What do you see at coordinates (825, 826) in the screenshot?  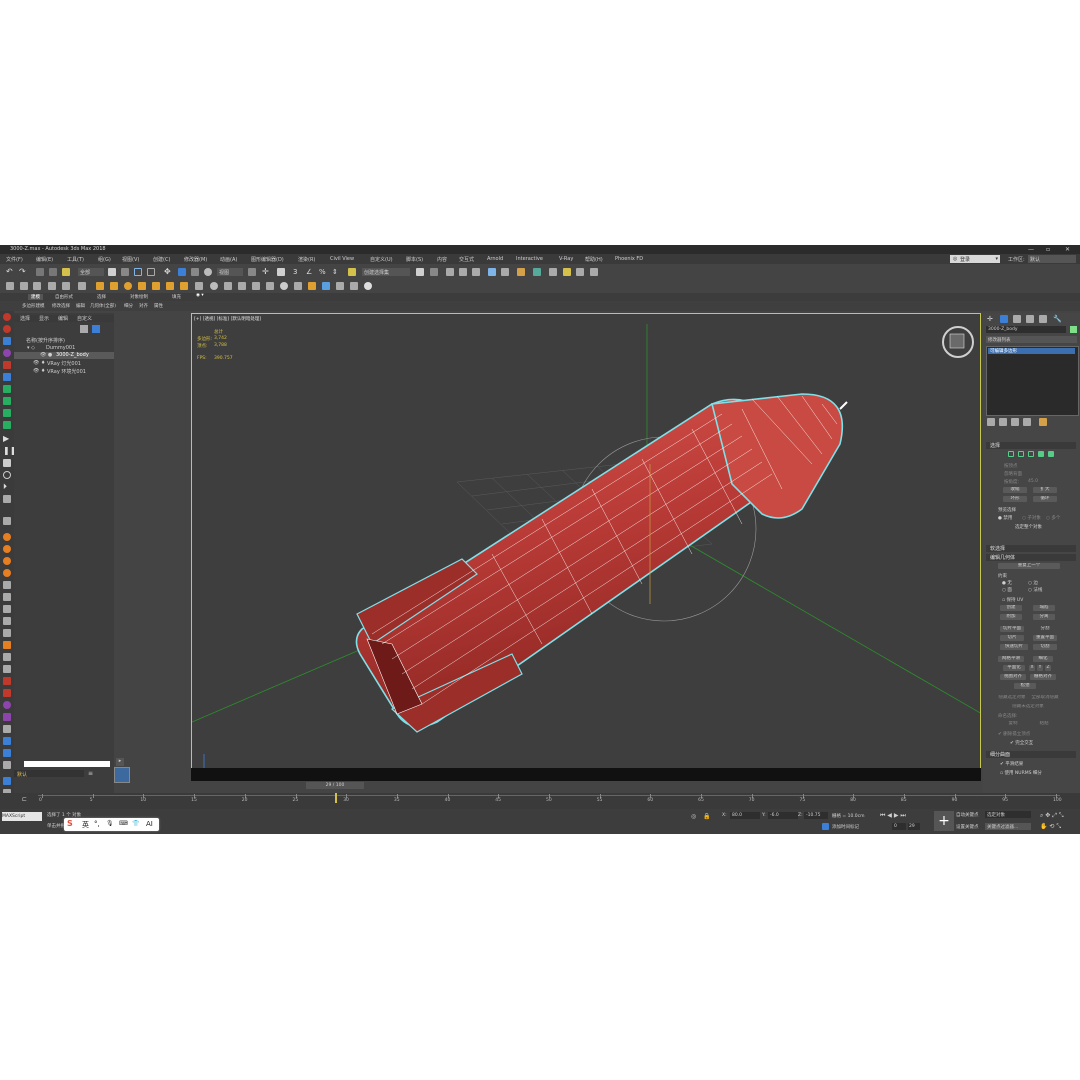 I see `time-tag-icon` at bounding box center [825, 826].